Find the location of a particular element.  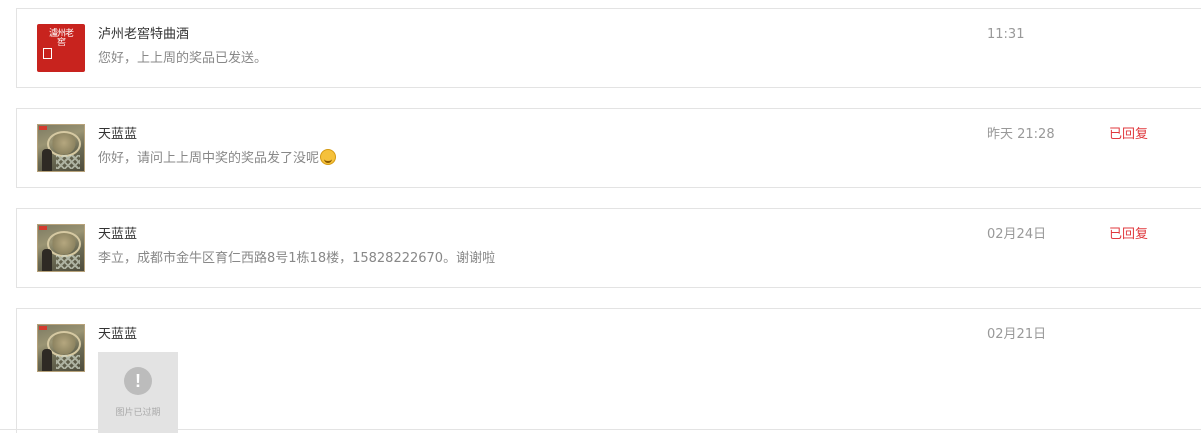

message-preview: 您好，上上周的奖品已发送。 is located at coordinates (183, 58).